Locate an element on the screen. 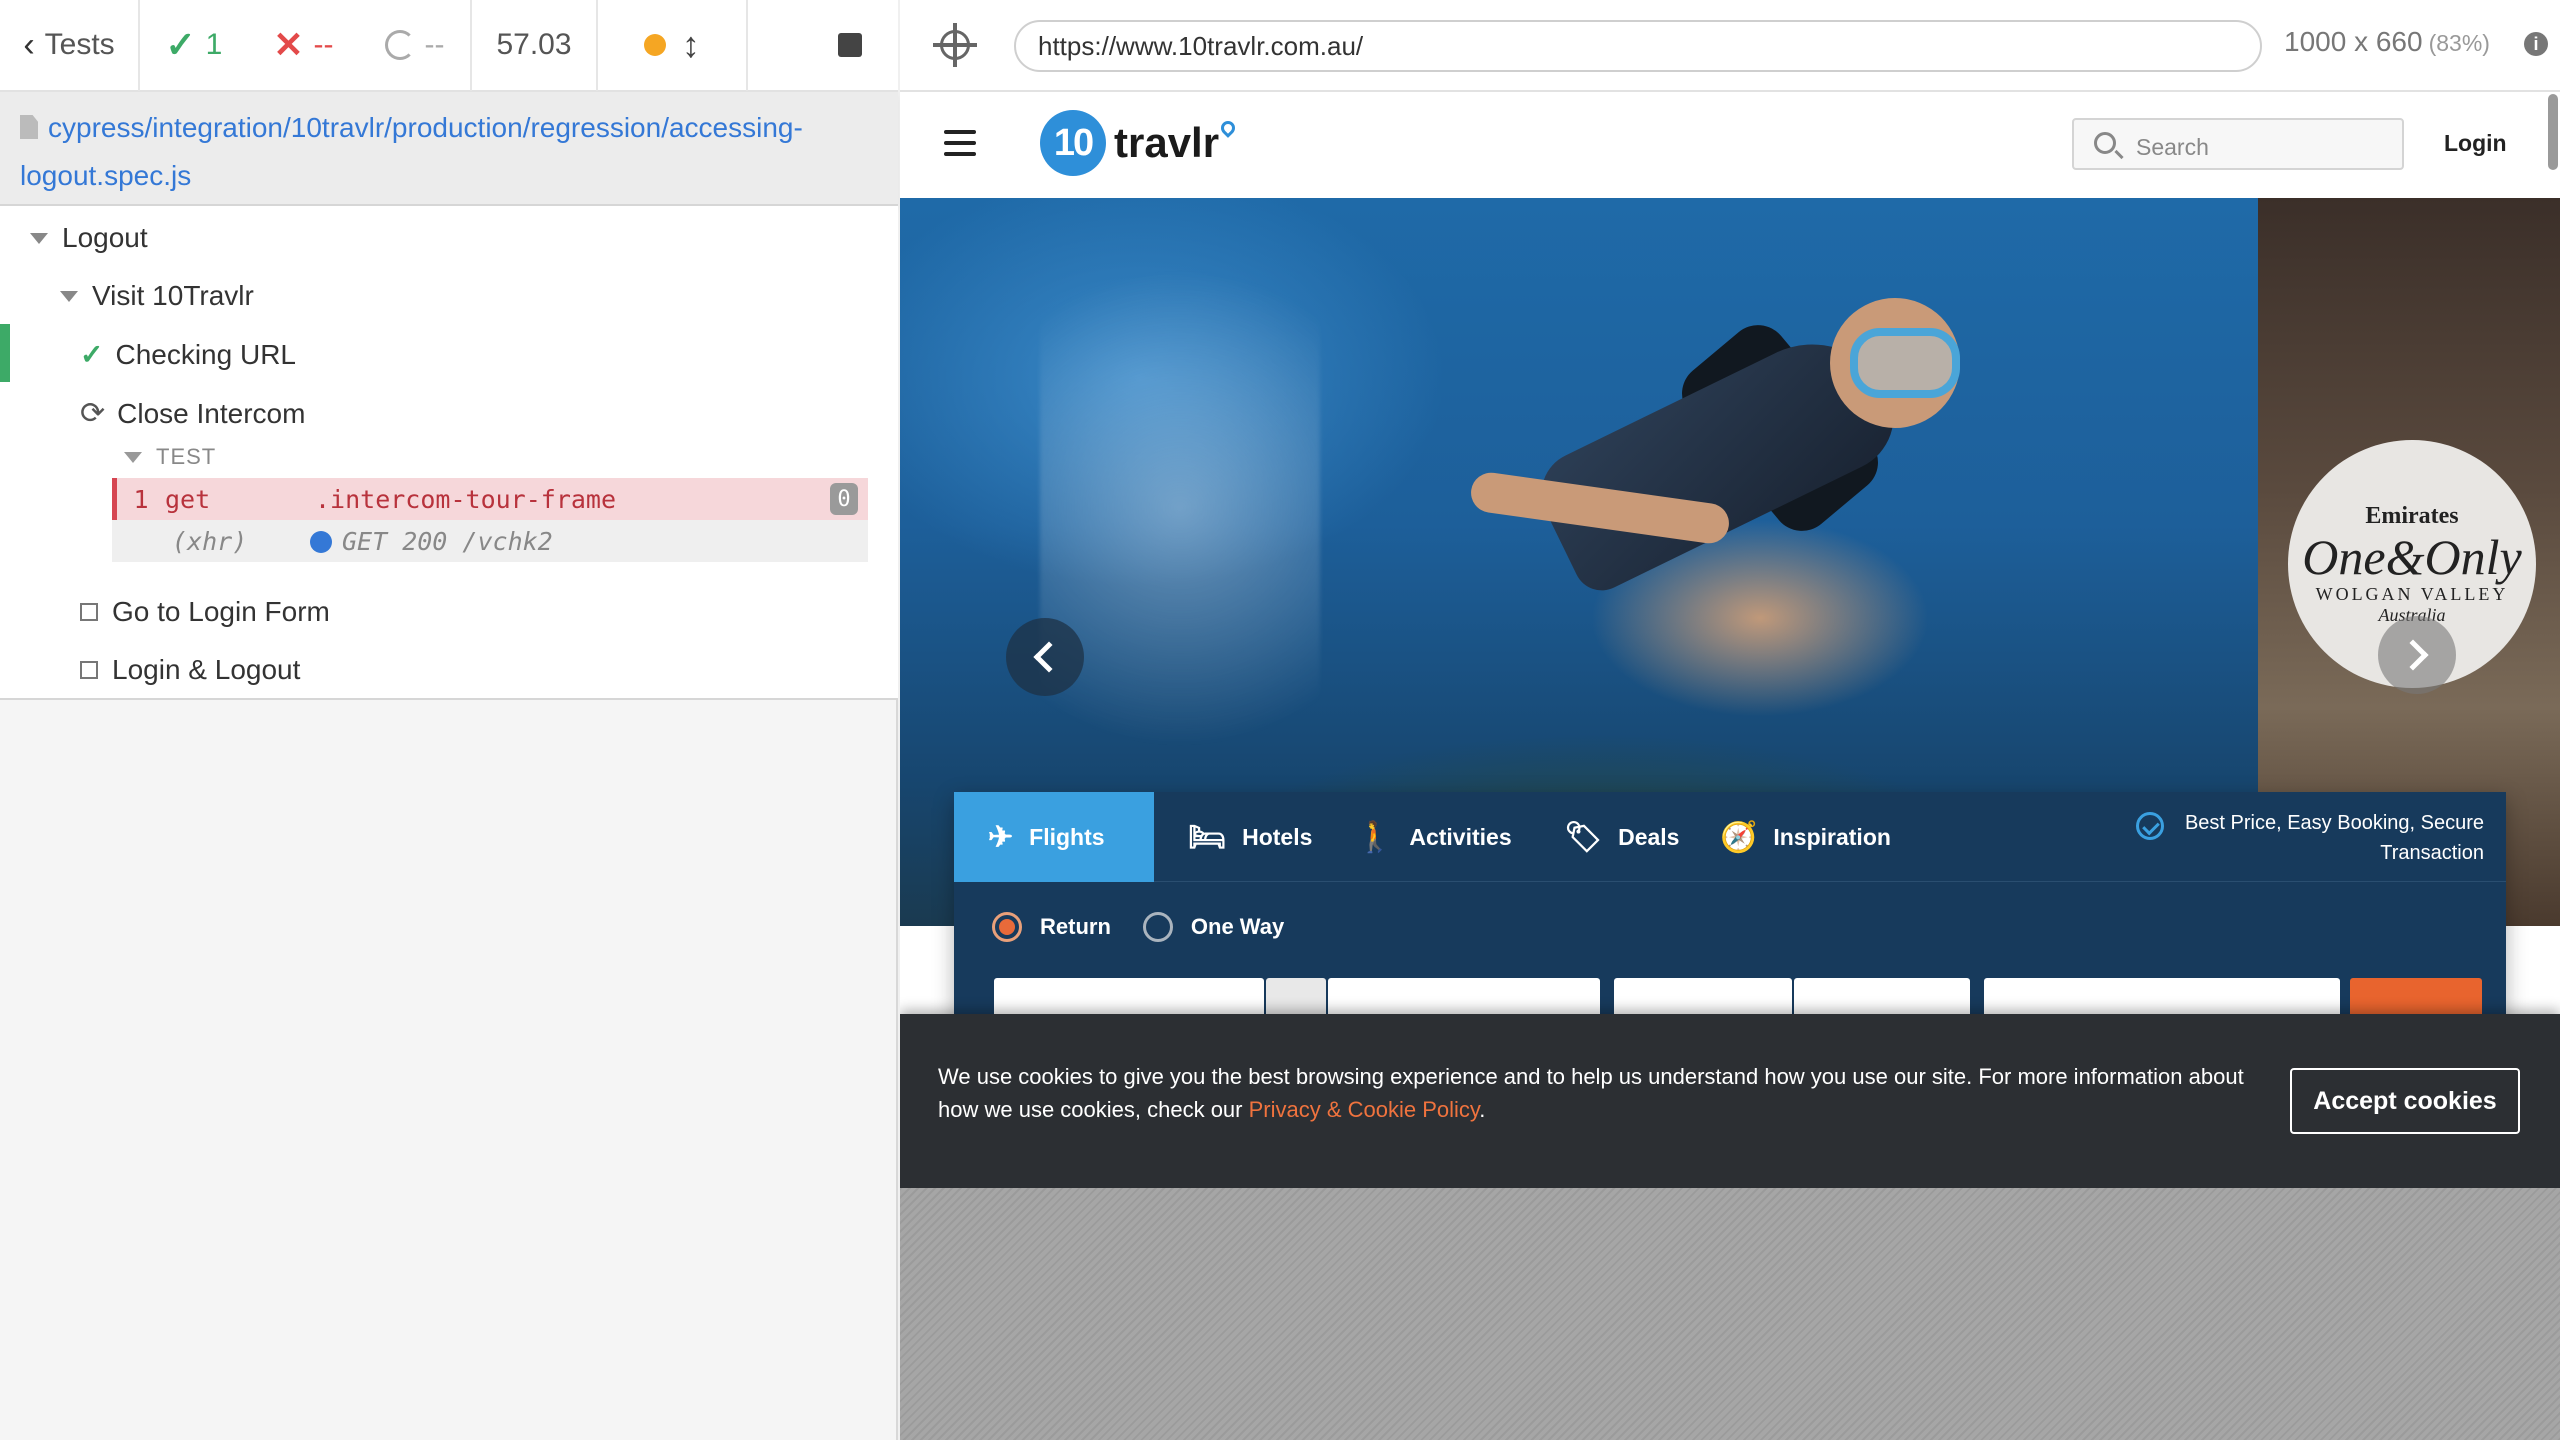 Image resolution: width=2560 pixels, height=1440 pixels. test-title: Close Intercom is located at coordinates (211, 413).